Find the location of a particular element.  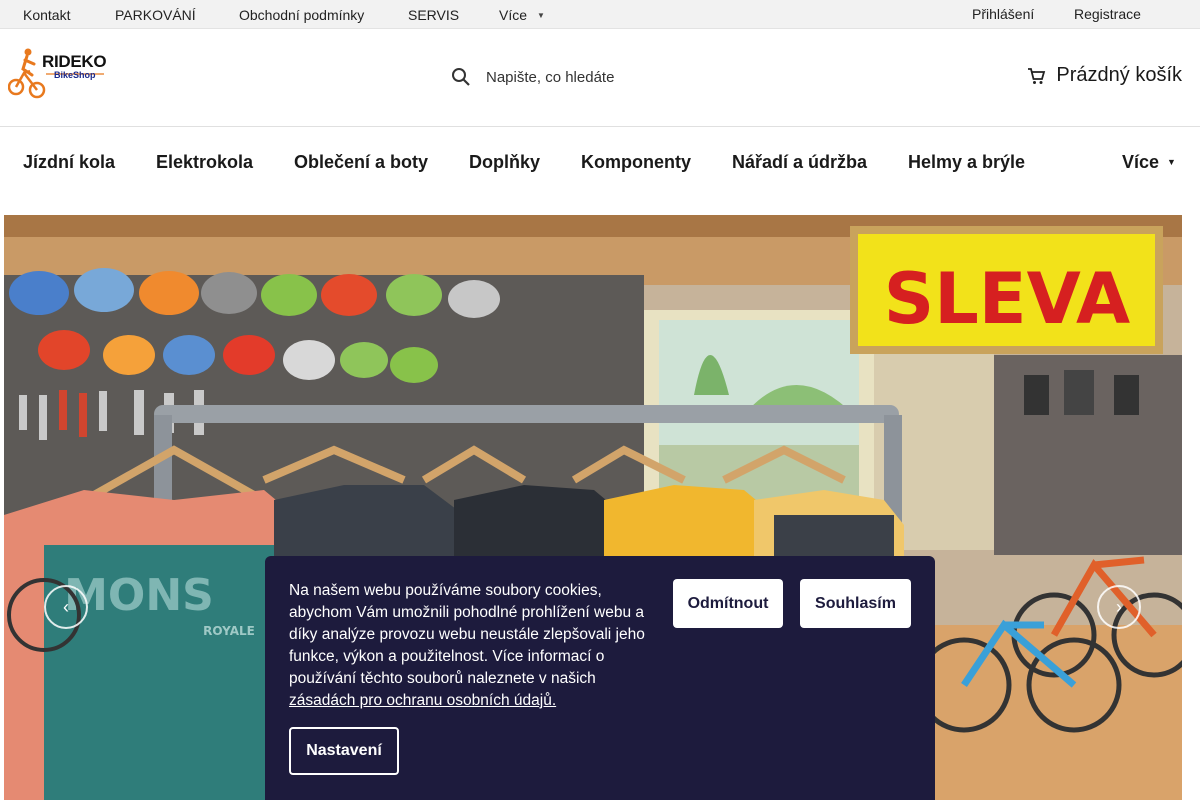

logo: RIDEKO BikeShop is located at coordinates (57, 74).